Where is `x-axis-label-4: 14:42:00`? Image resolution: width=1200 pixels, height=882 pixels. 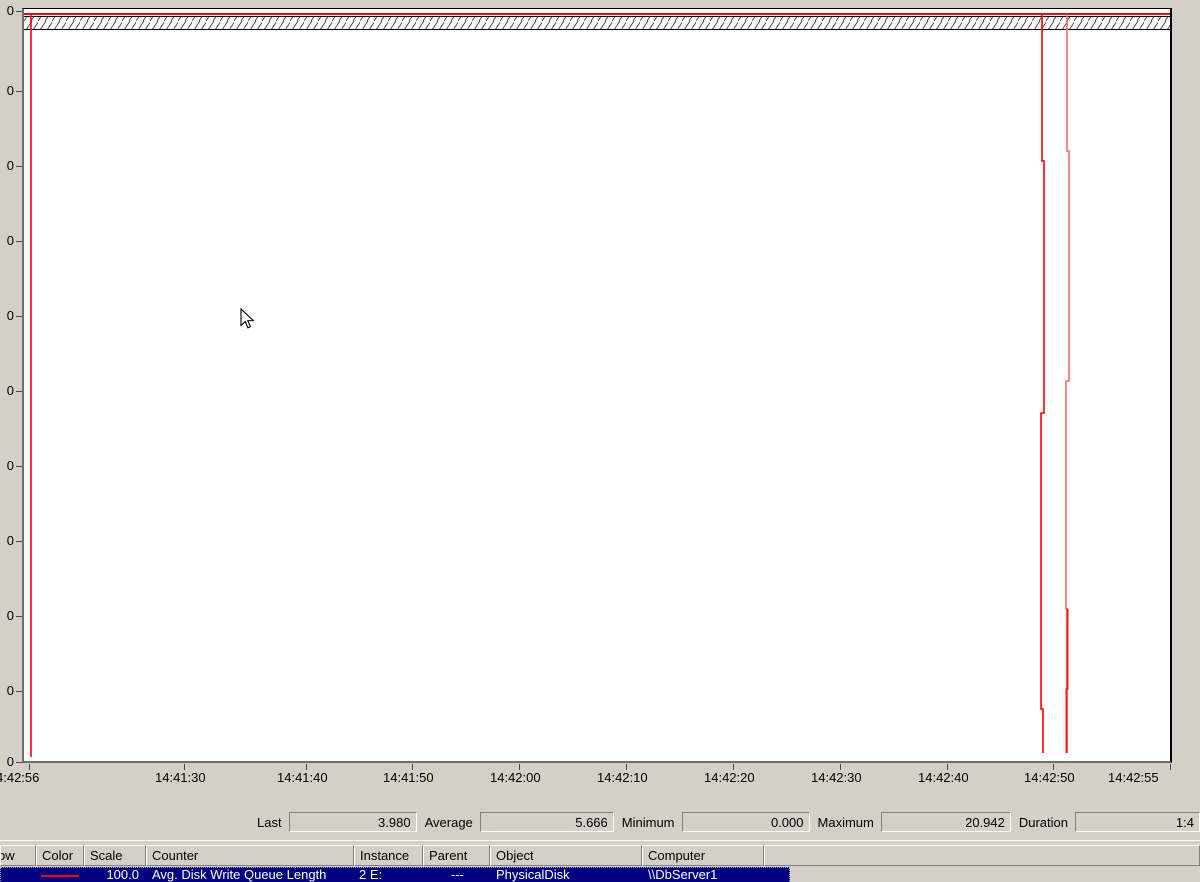
x-axis-label-4: 14:42:00 is located at coordinates (515, 777).